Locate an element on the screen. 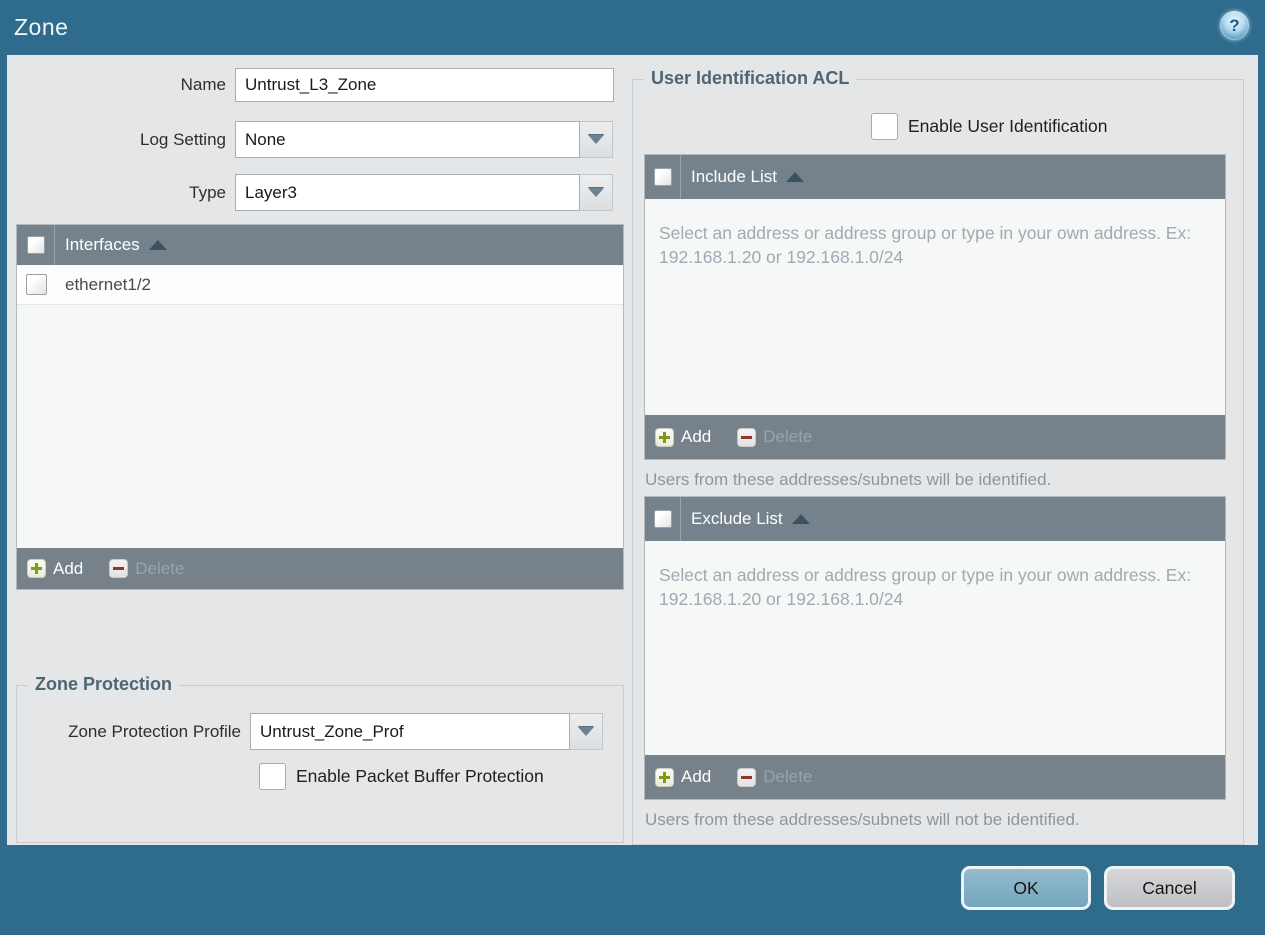 The height and width of the screenshot is (935, 1265). interfaces-delete-label: Delete is located at coordinates (160, 568).